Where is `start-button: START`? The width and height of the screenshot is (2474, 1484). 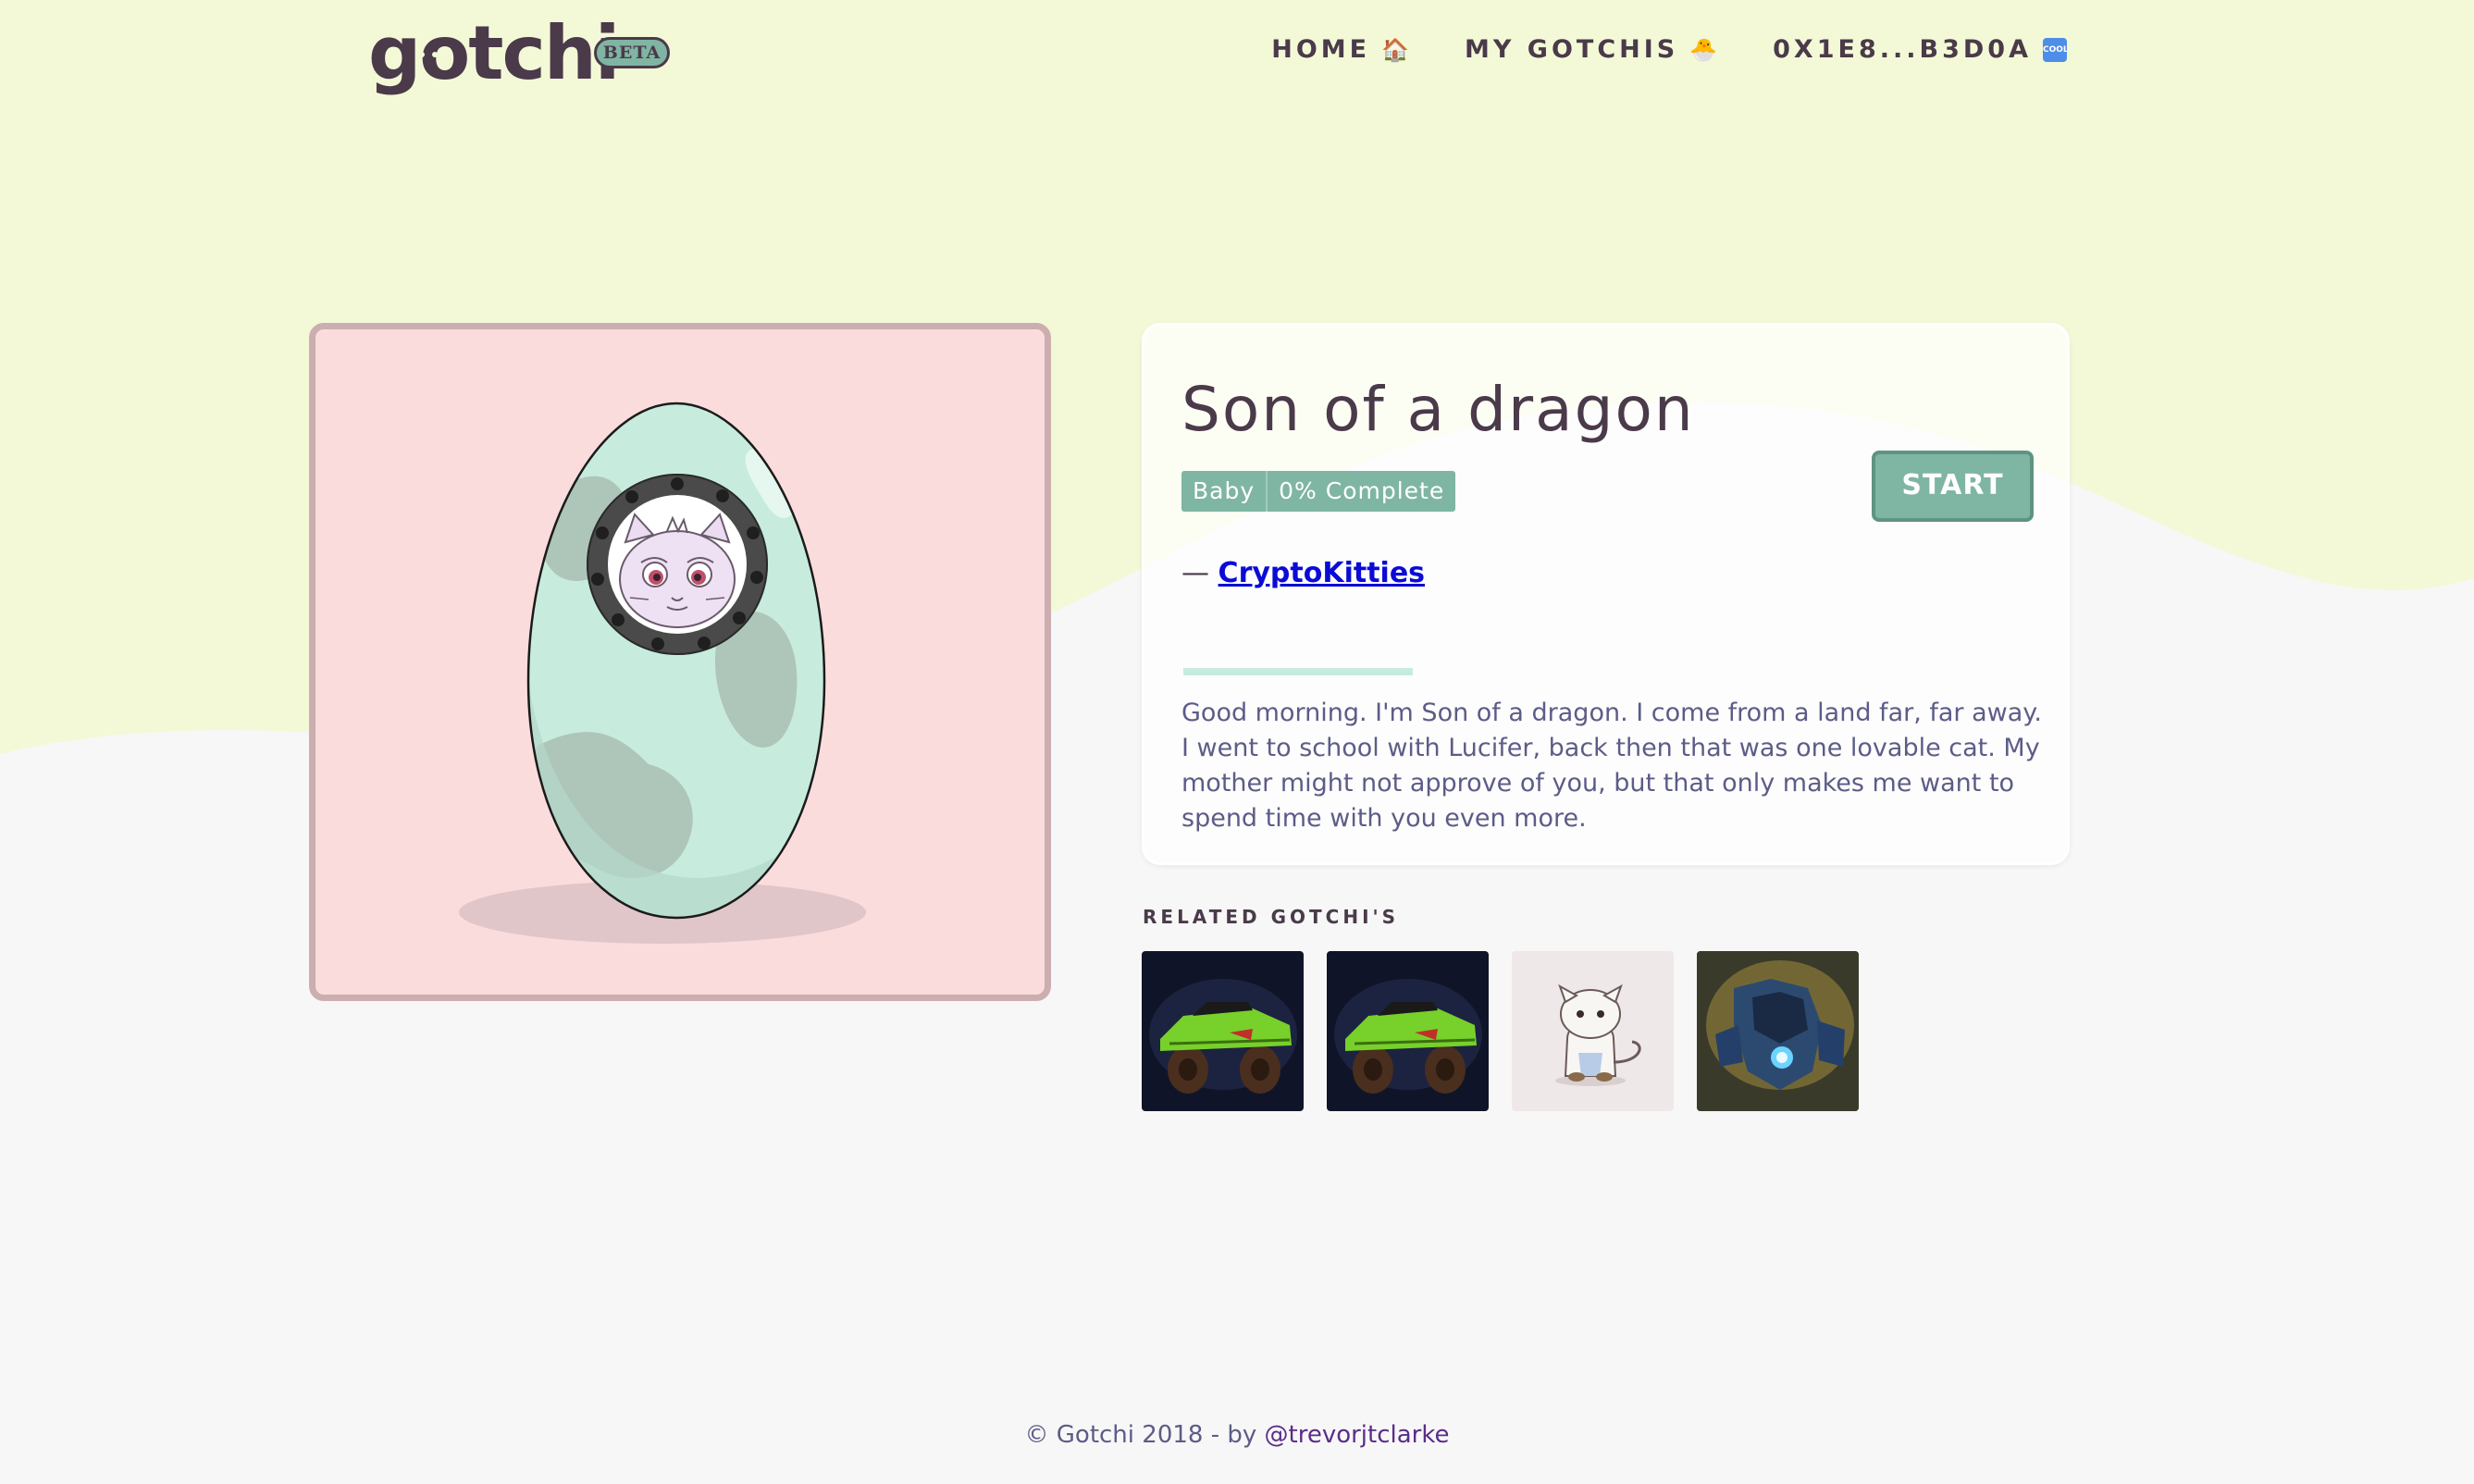 start-button: START is located at coordinates (1953, 486).